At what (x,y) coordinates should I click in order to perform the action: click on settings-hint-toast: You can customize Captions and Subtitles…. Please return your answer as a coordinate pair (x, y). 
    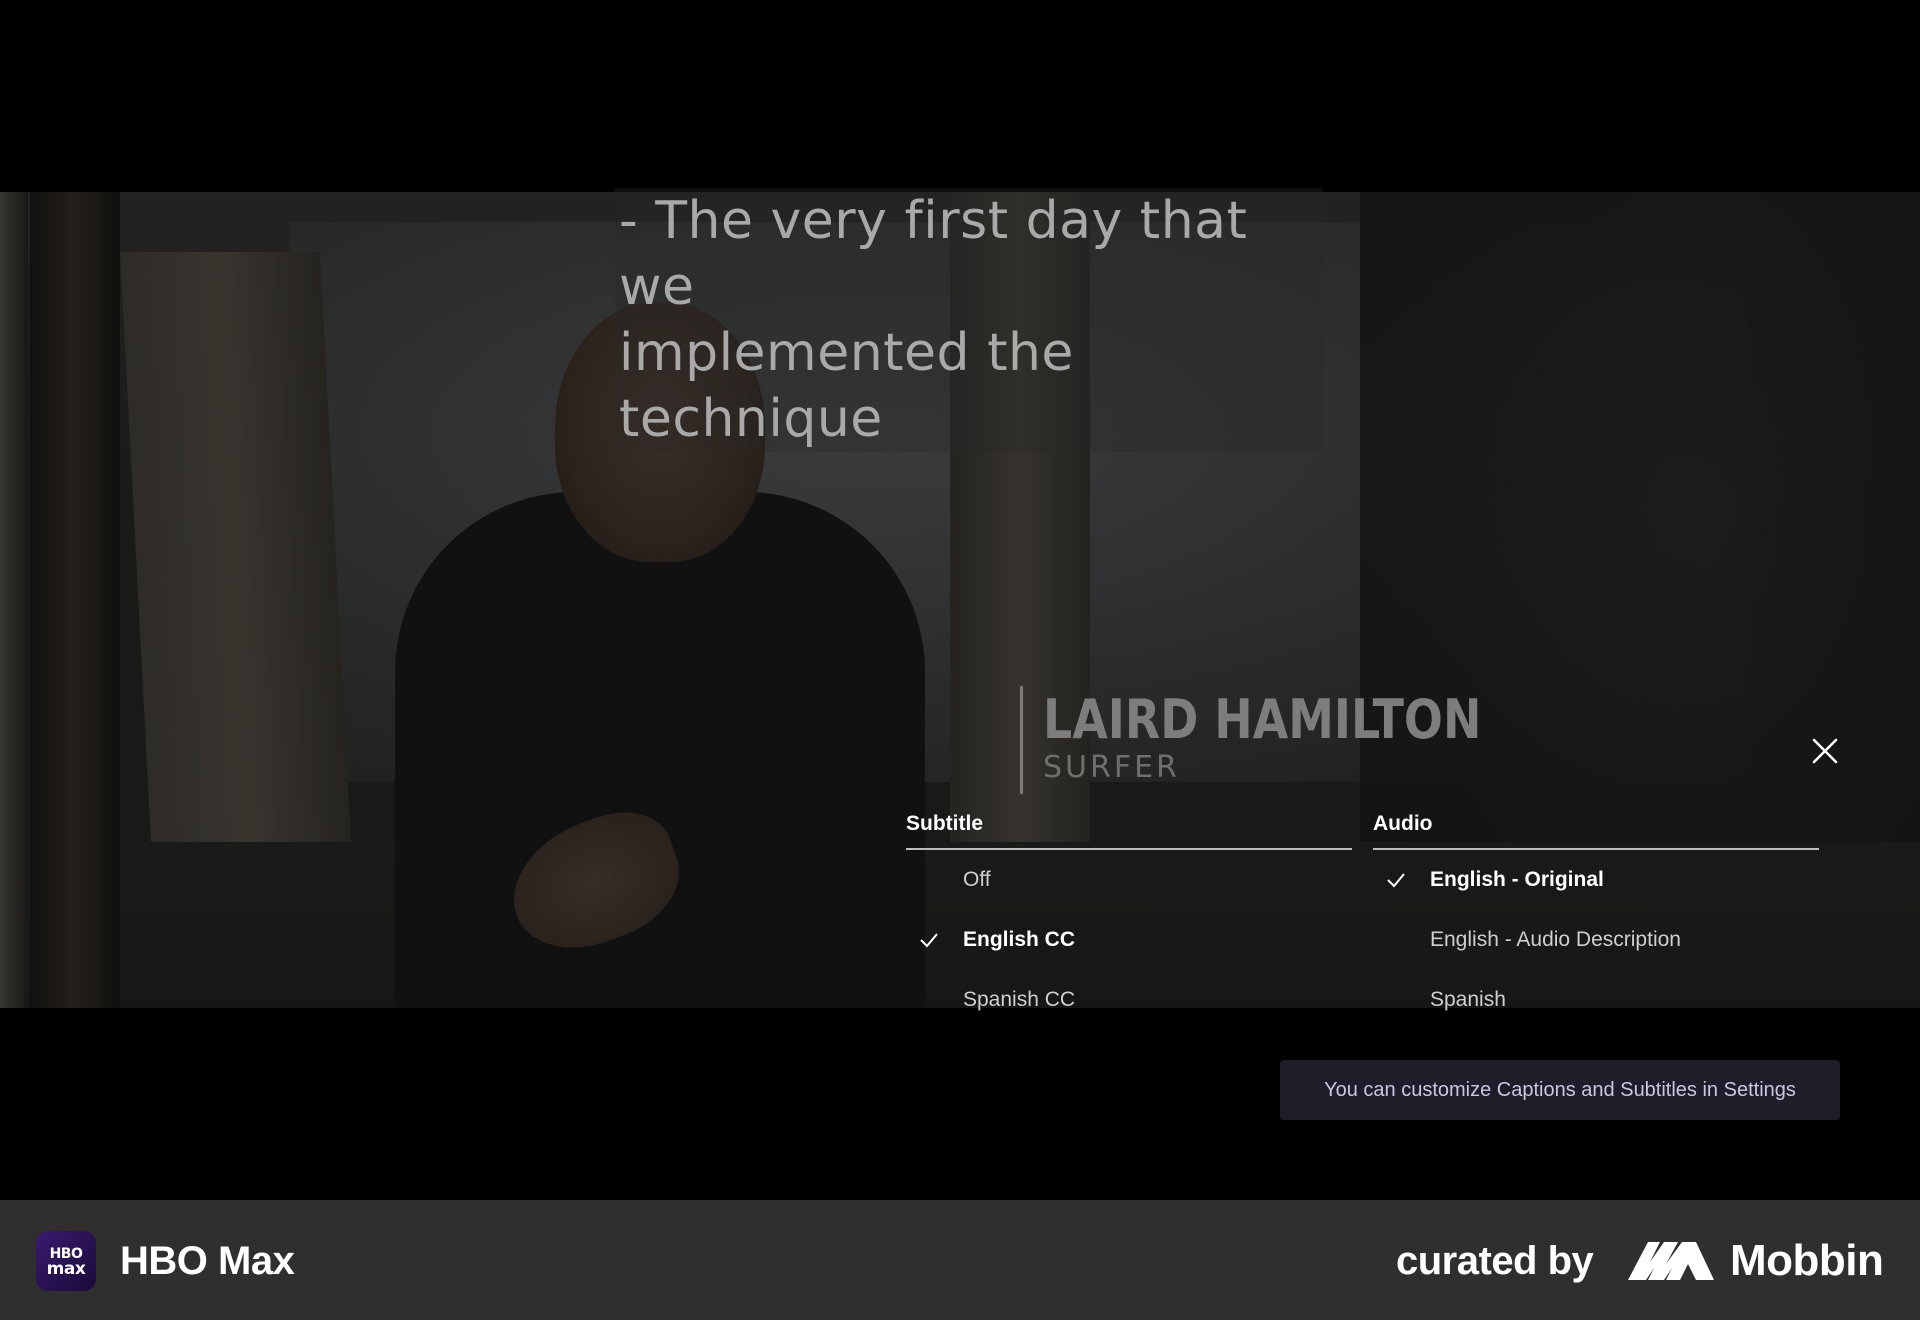
    Looking at the image, I should click on (1560, 1090).